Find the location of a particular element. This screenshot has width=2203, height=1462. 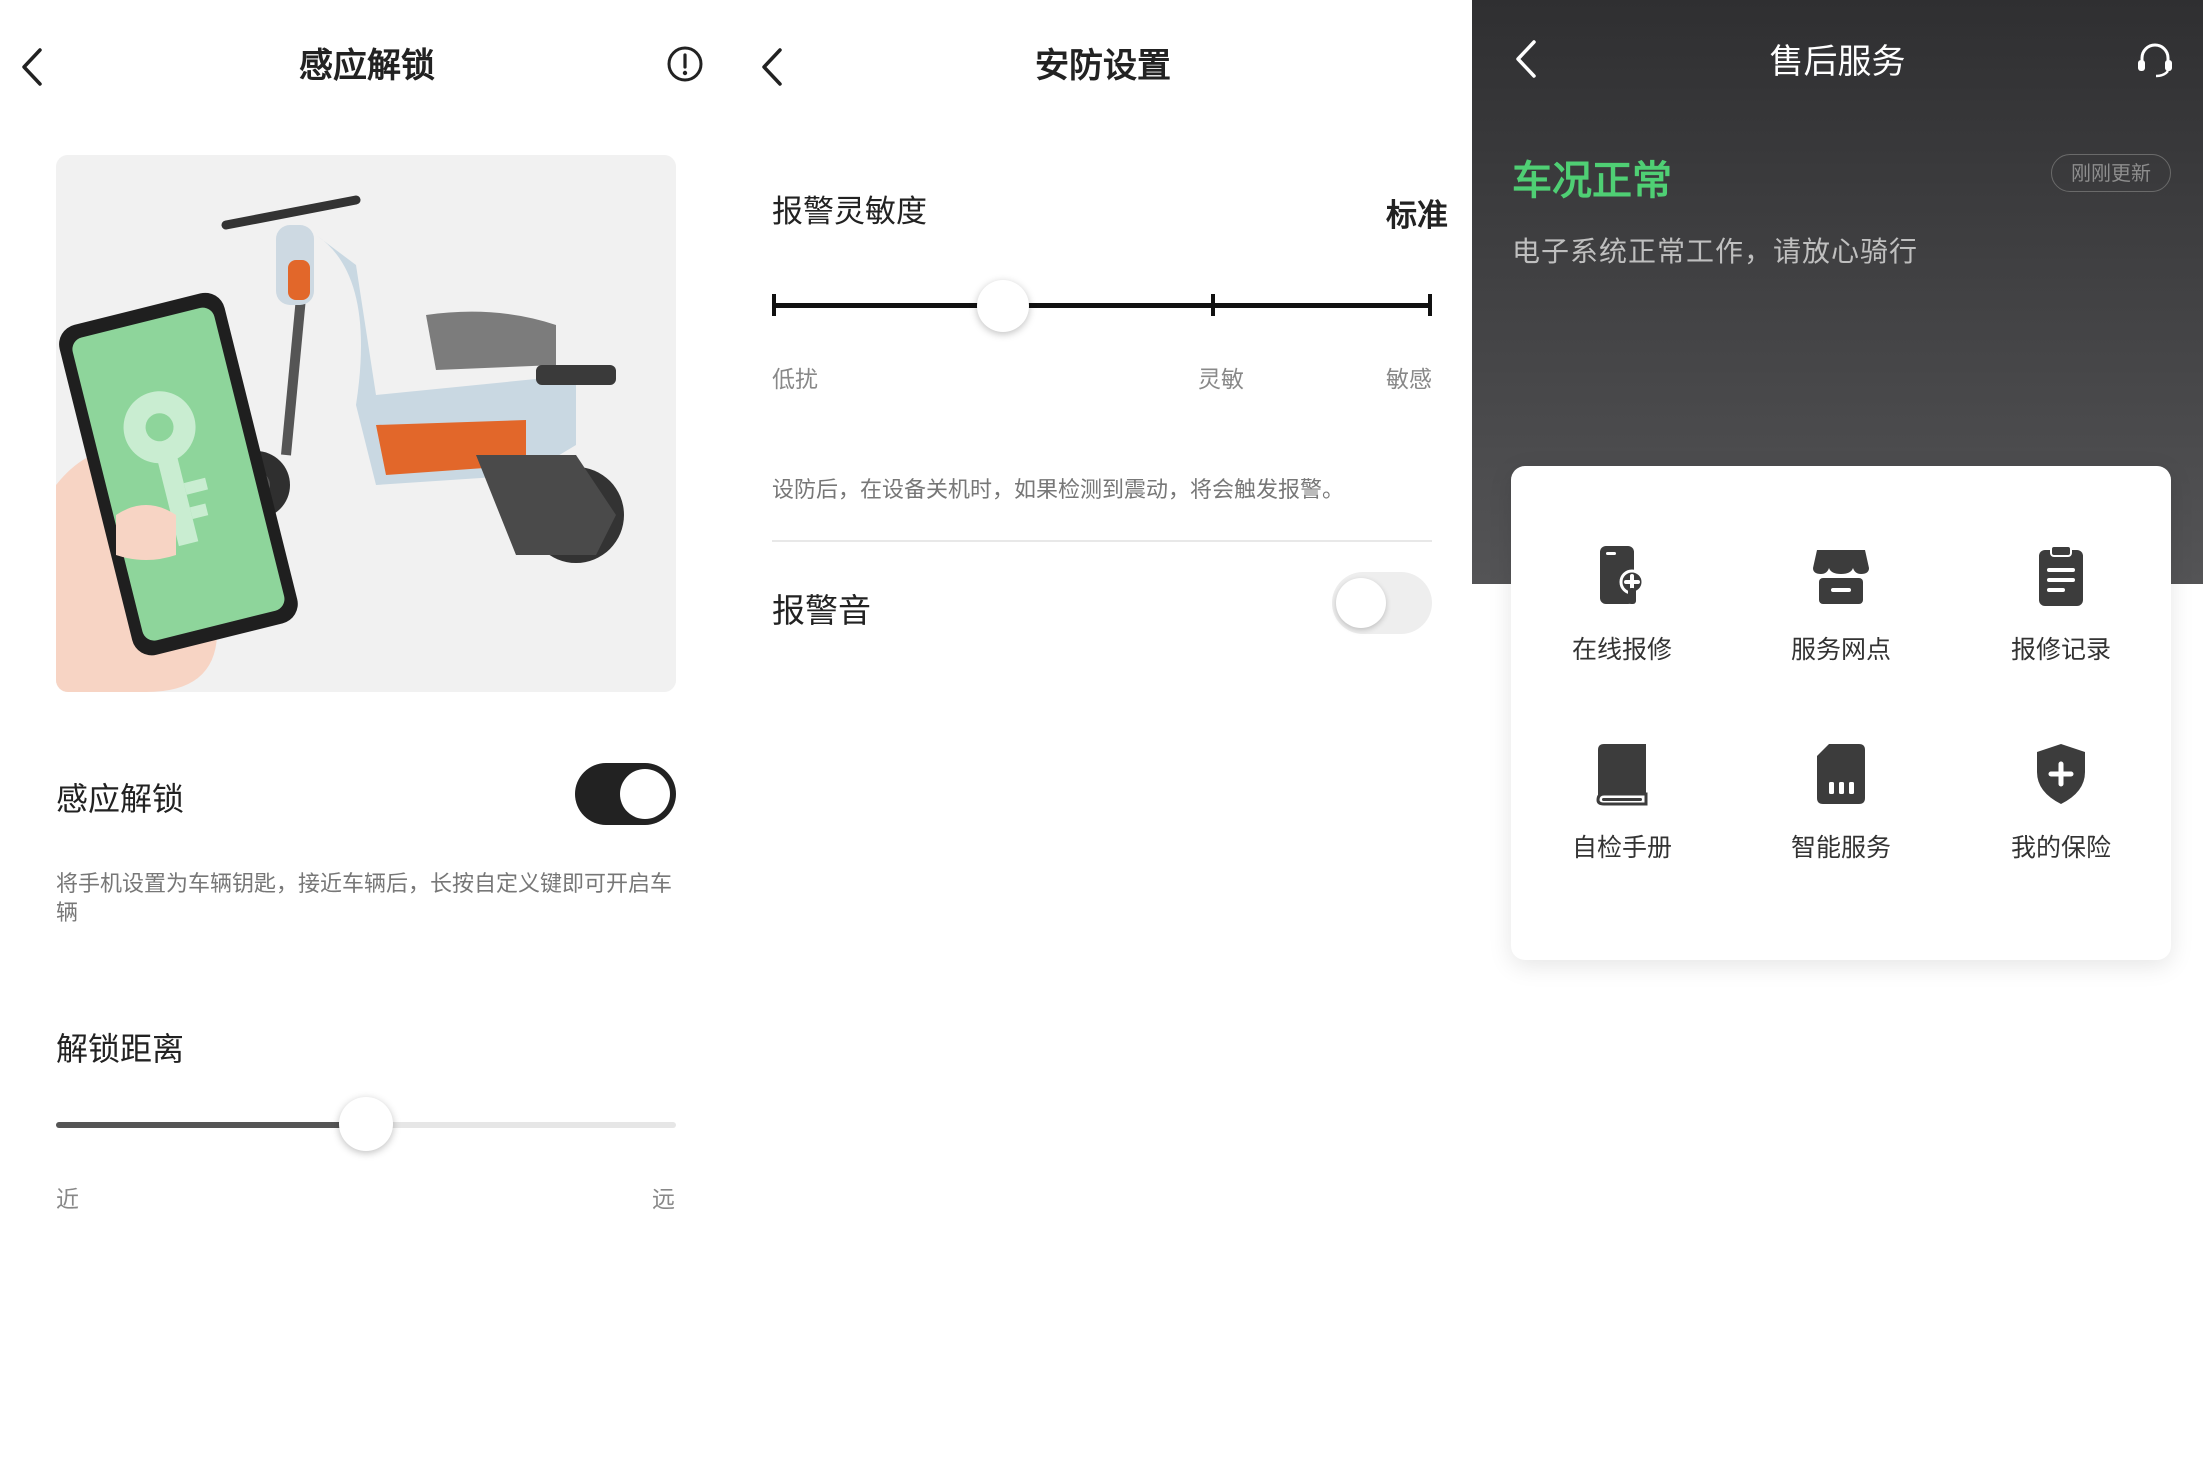

sim-card-icon is located at coordinates (1841, 774).